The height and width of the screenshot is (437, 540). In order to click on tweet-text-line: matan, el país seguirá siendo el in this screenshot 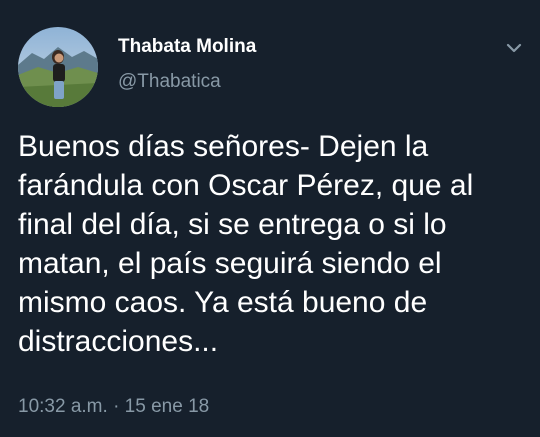, I will do `click(230, 263)`.